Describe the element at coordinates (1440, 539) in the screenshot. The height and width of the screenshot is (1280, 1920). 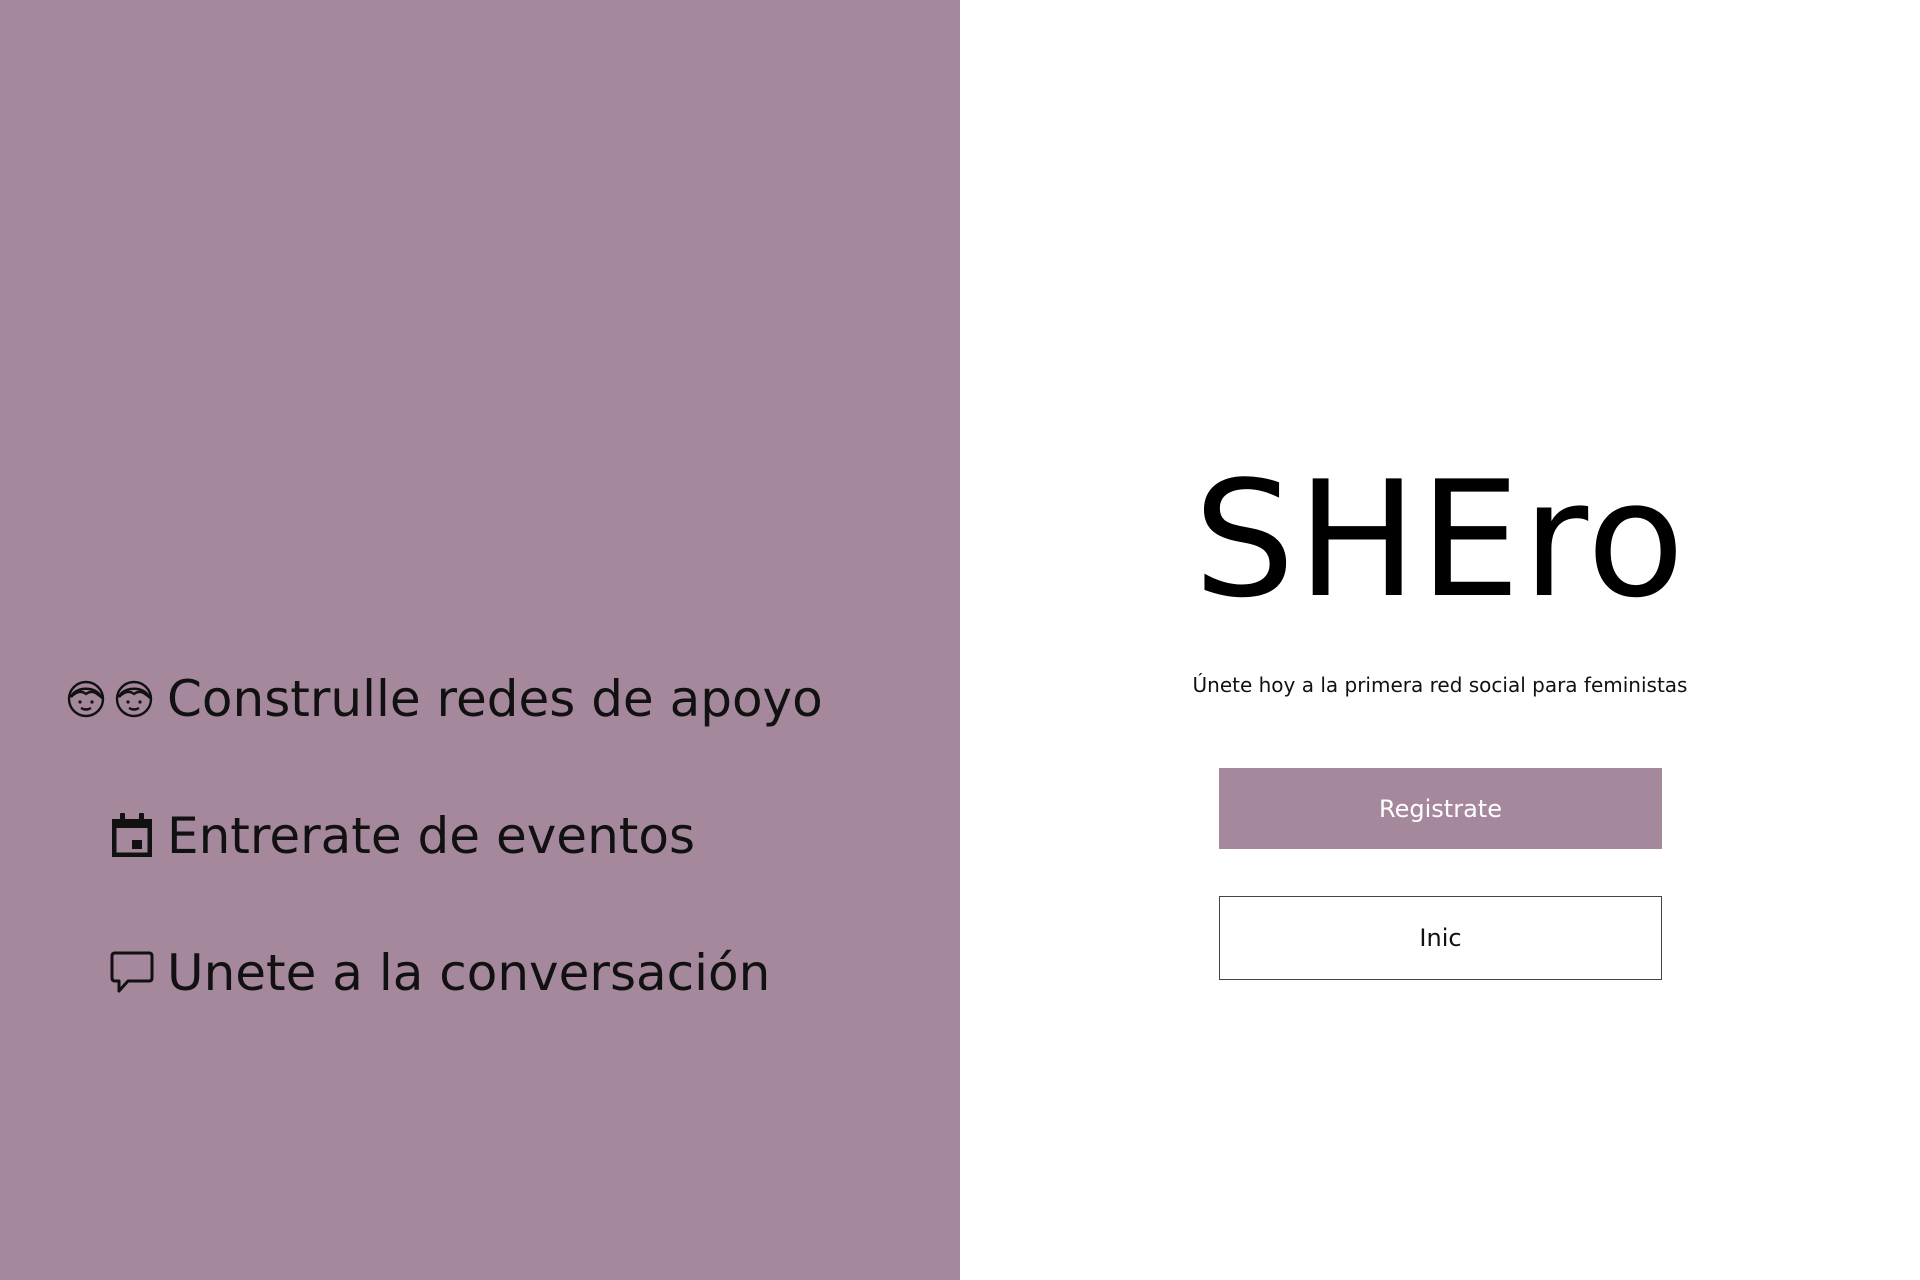
I see `brand-logo-text: SHEro` at that location.